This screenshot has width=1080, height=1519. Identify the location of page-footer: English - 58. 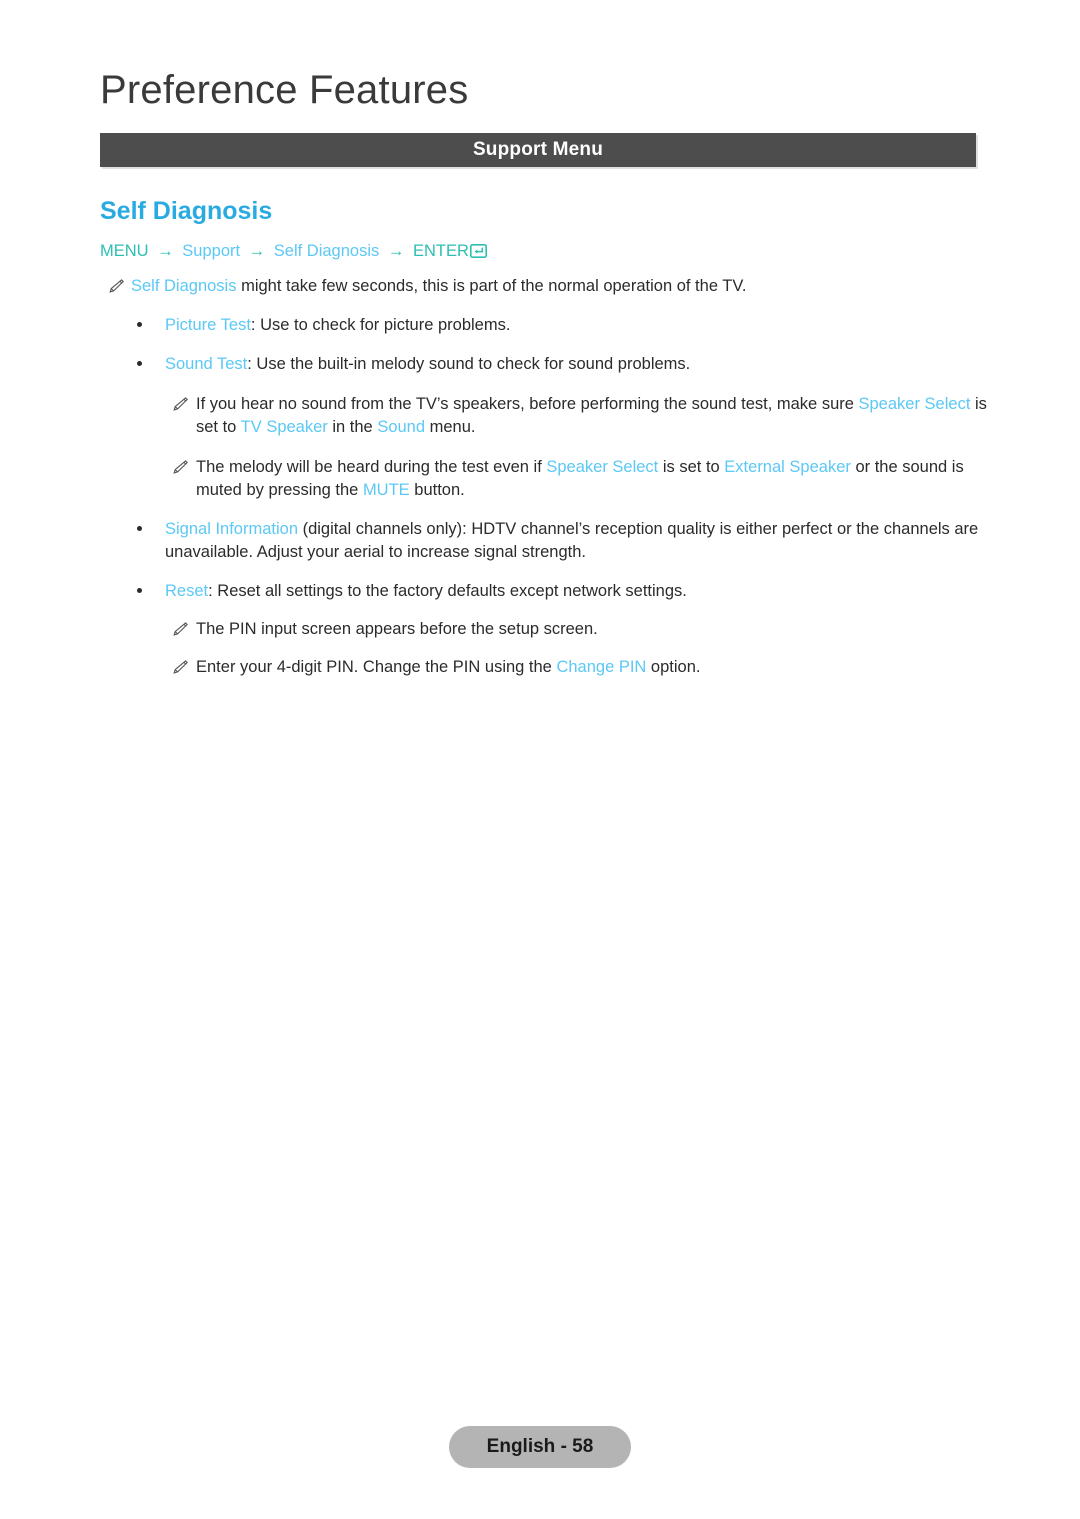
(540, 1447).